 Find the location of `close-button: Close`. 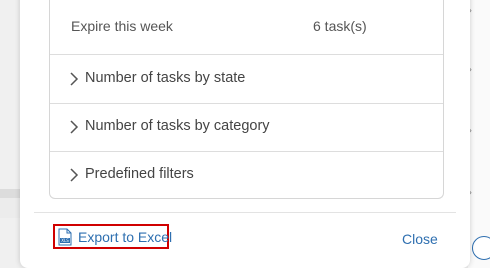

close-button: Close is located at coordinates (420, 239).